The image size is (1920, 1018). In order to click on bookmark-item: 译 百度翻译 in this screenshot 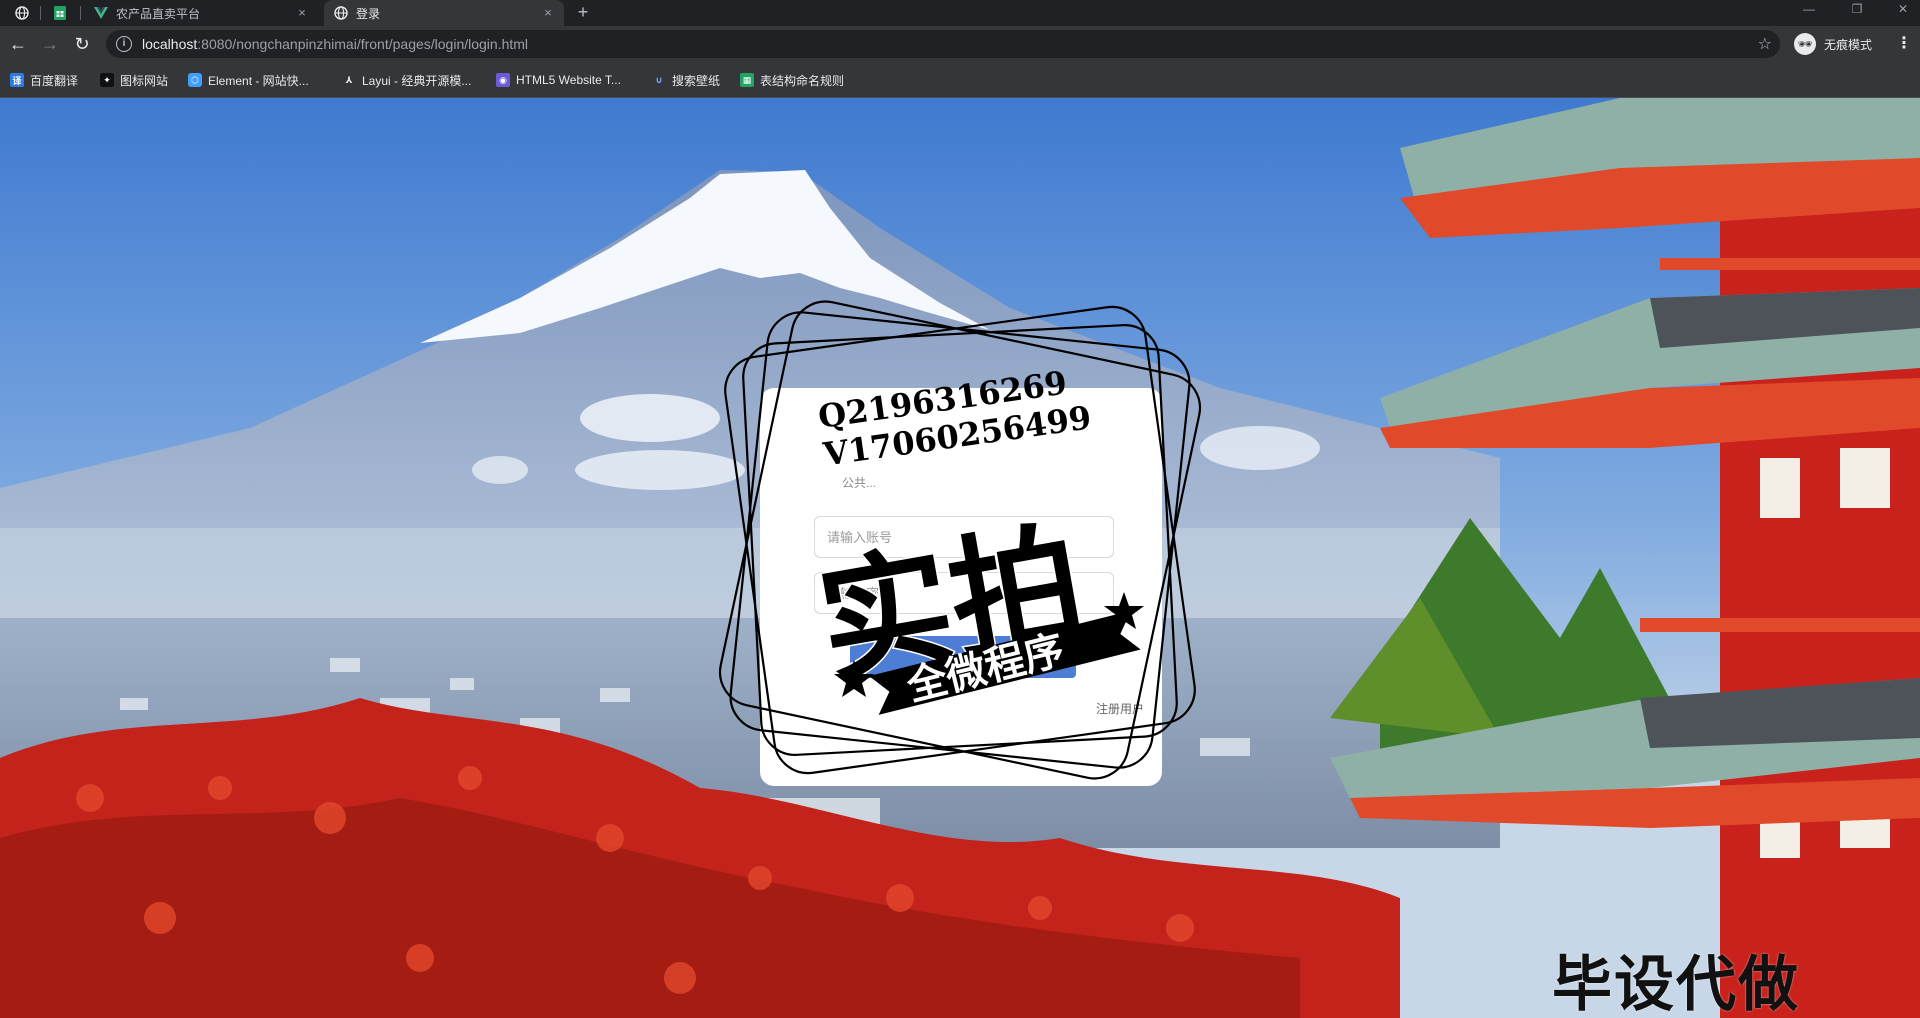, I will do `click(44, 80)`.